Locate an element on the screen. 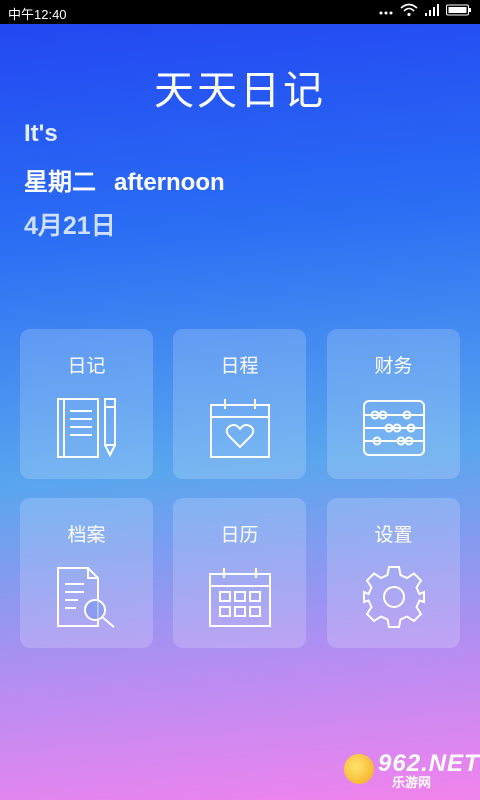 The width and height of the screenshot is (480, 800). tile-schedule: 日程 is located at coordinates (239, 404).